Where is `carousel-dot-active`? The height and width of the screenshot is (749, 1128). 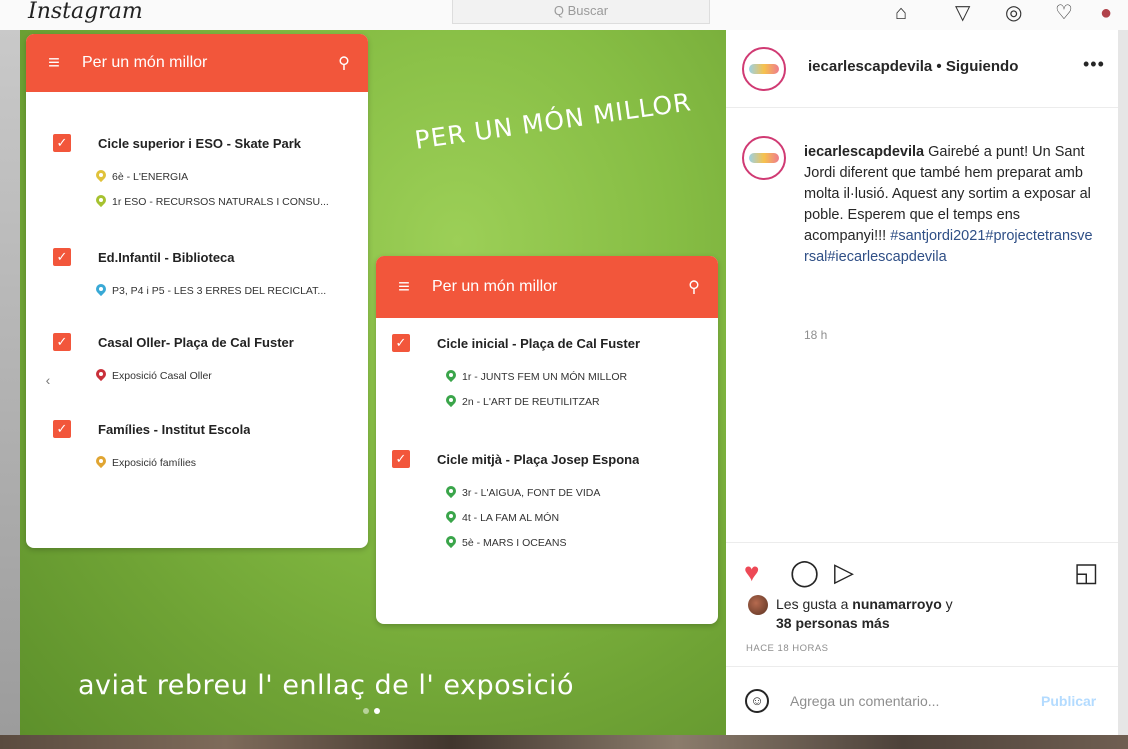 carousel-dot-active is located at coordinates (377, 711).